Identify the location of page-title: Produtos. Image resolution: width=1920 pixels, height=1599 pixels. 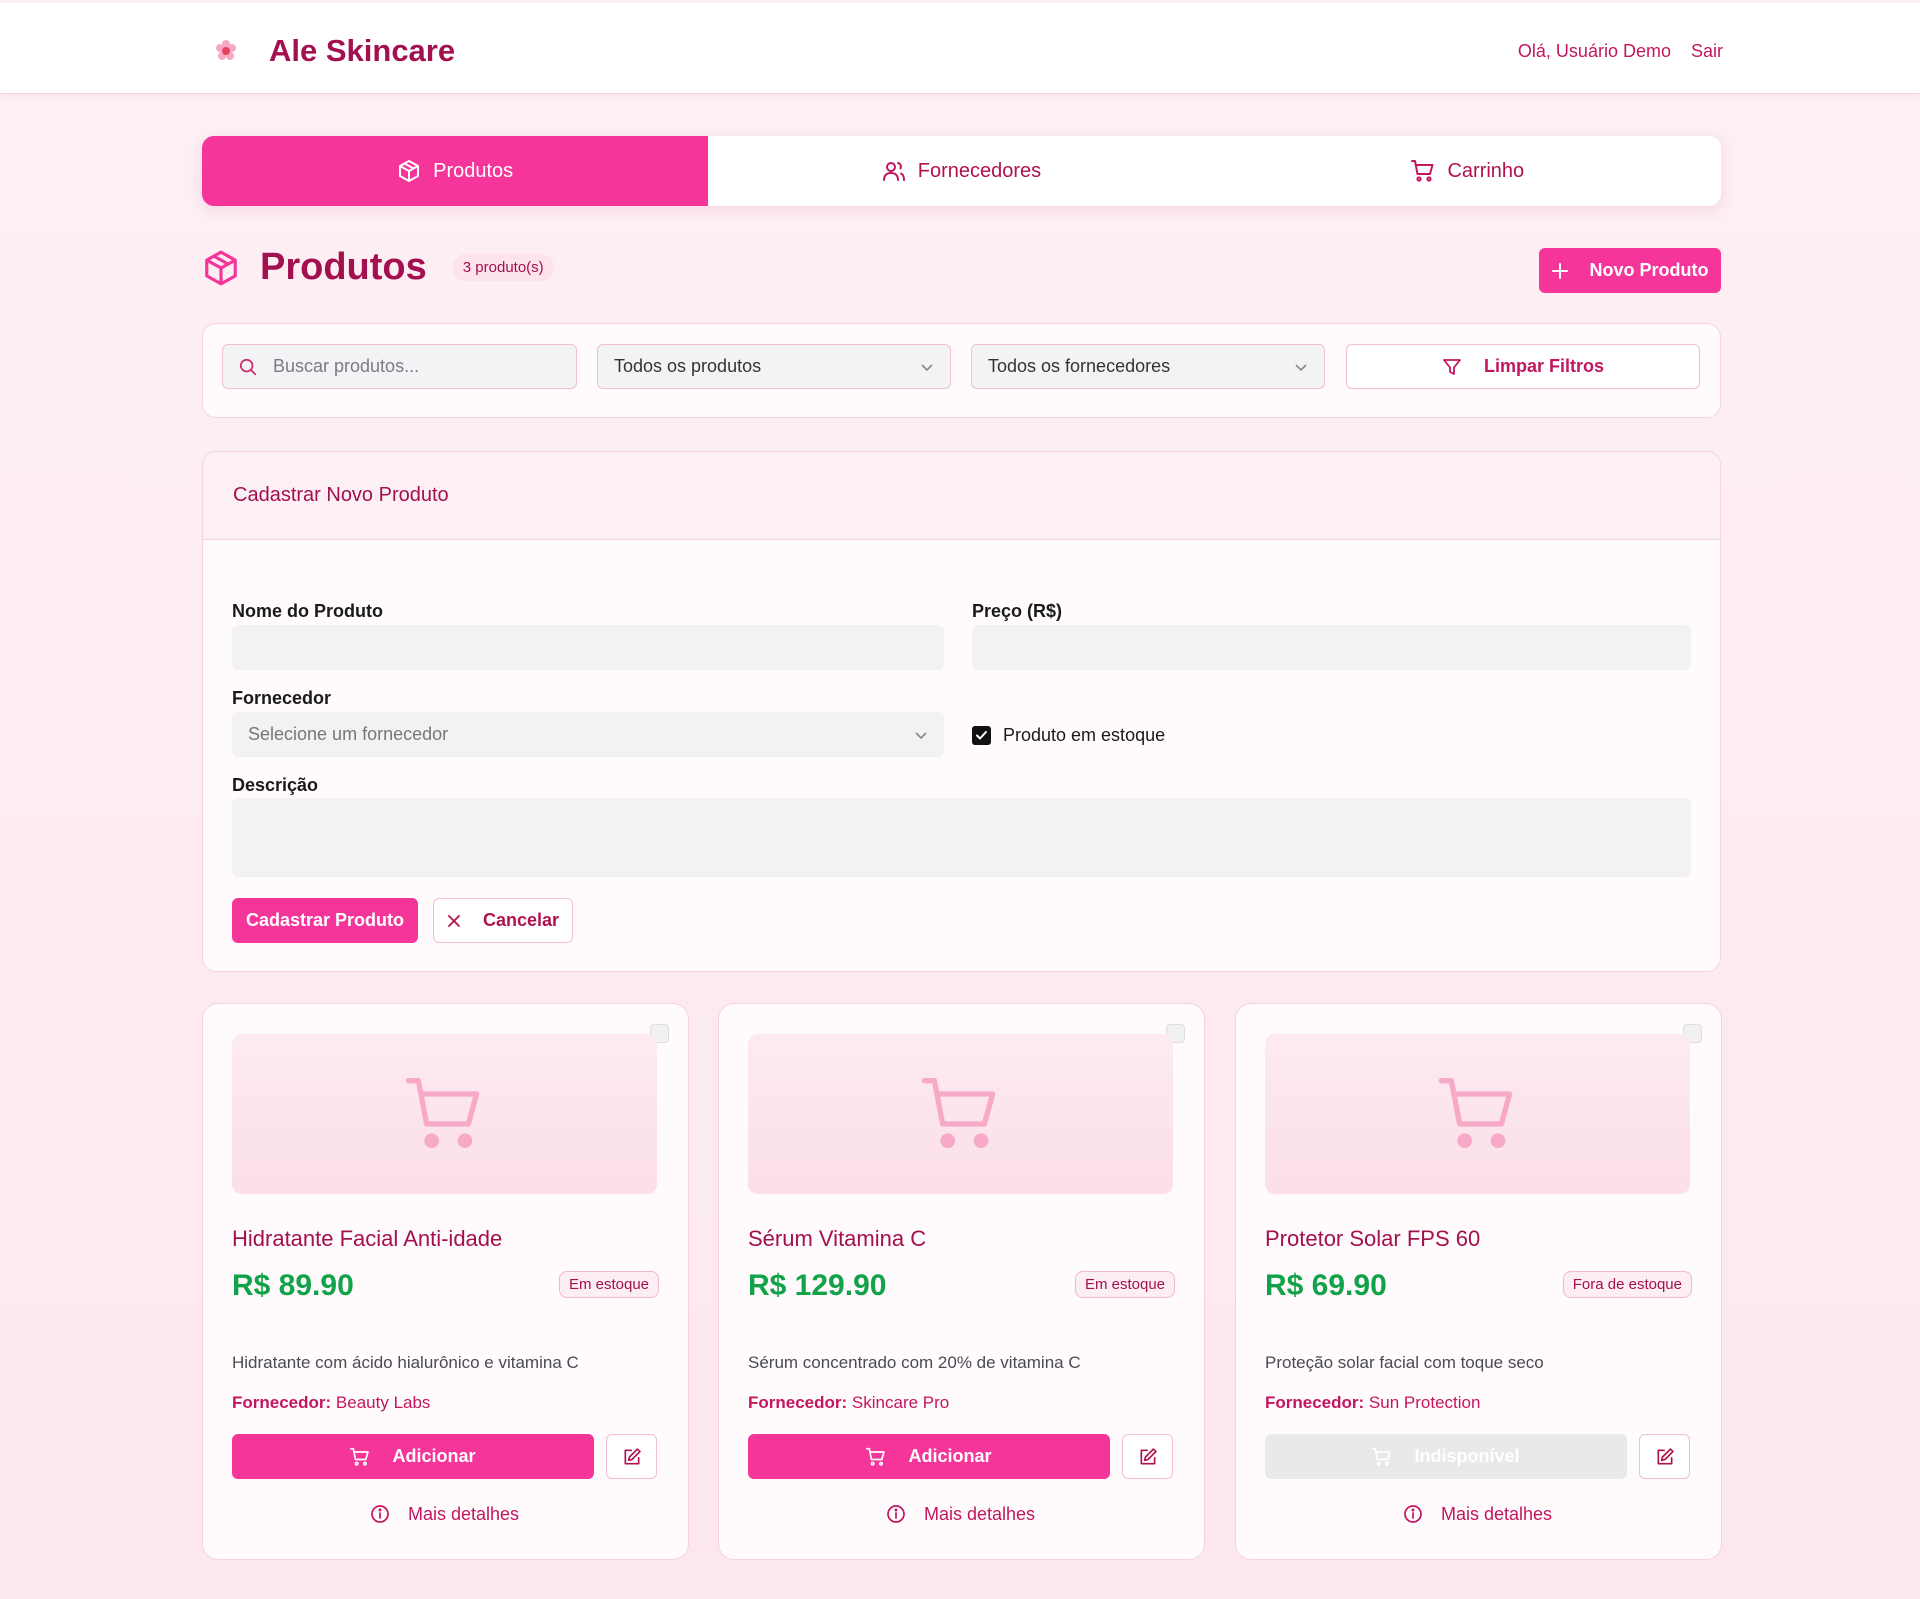
(343, 267).